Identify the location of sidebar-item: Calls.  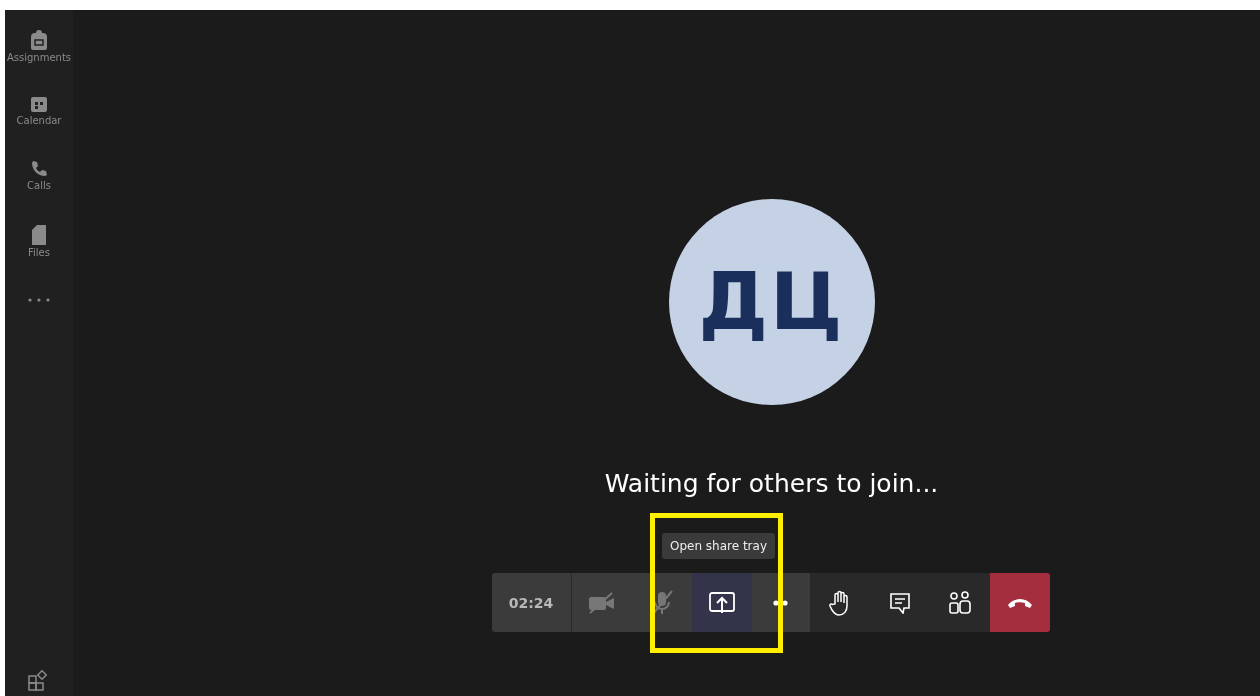
(39, 185).